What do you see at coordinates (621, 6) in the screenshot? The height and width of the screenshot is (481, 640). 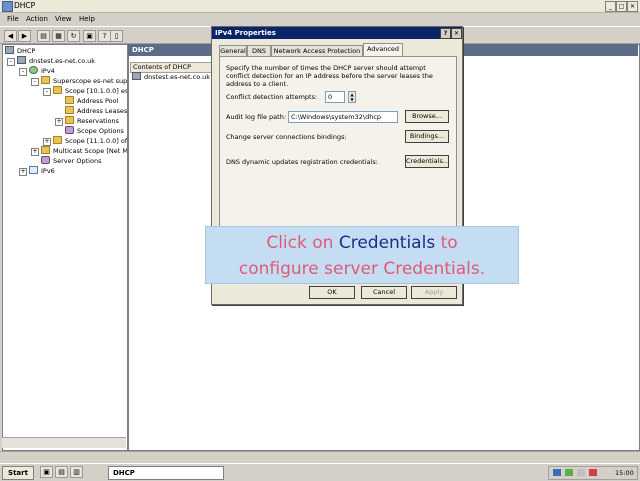 I see `maximize-icon: □` at bounding box center [621, 6].